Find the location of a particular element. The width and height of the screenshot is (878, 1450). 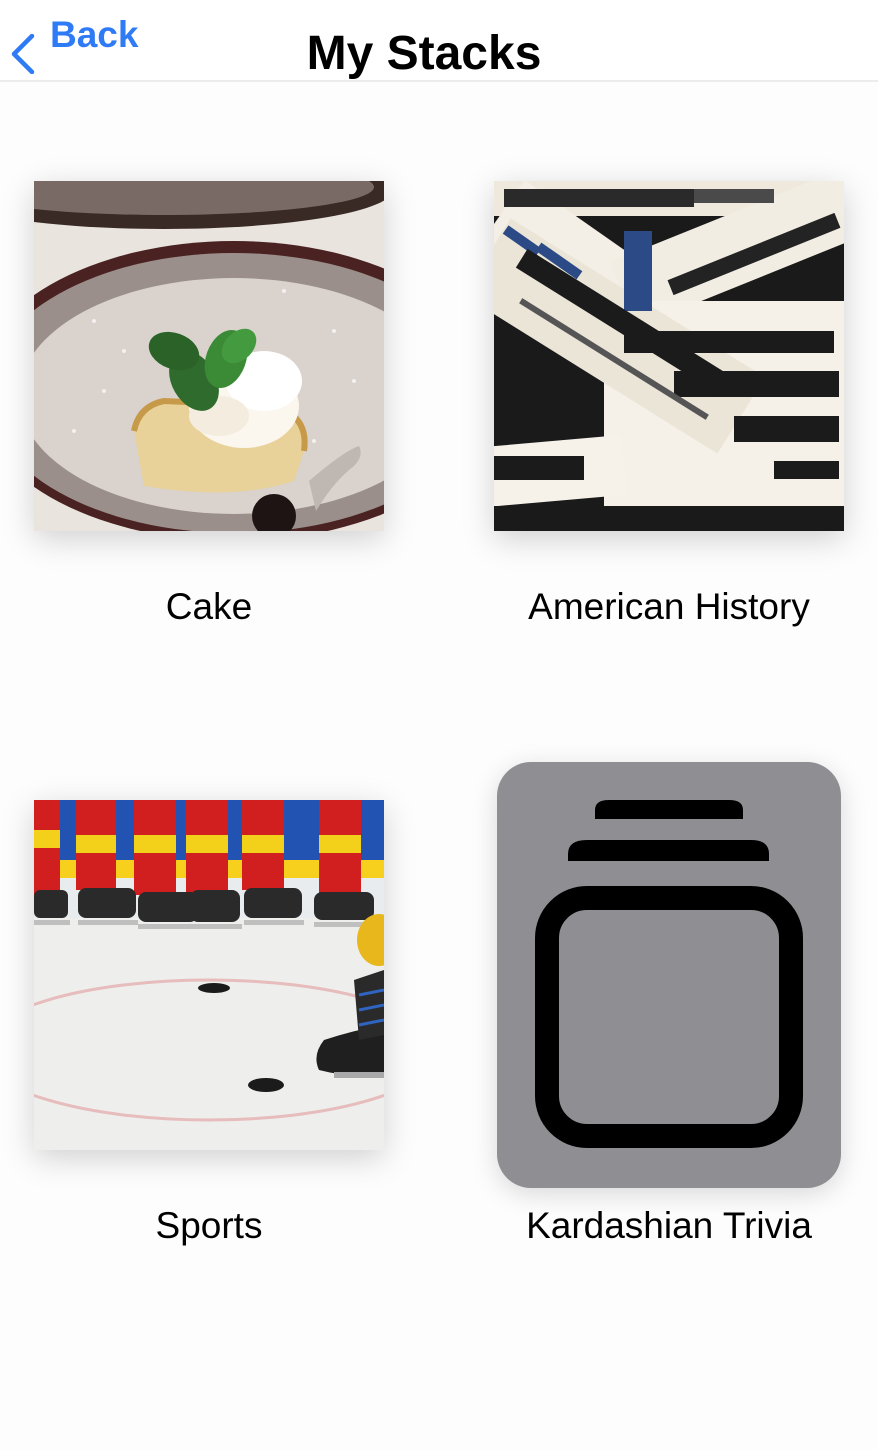

stack-thumbnail-cake is located at coordinates (209, 356).